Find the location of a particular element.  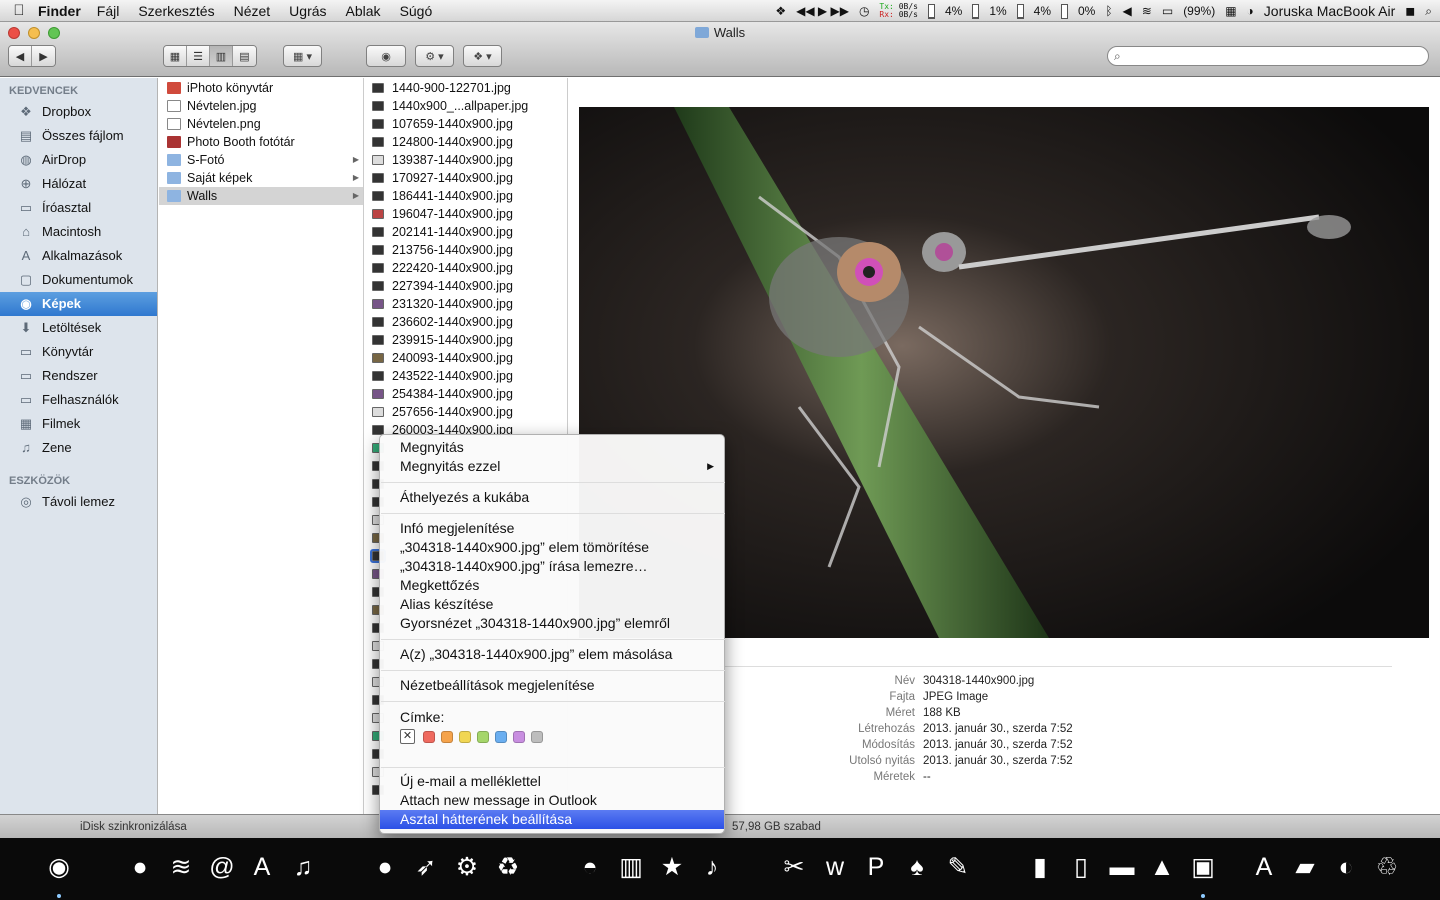

calendar-icon: ▦ is located at coordinates (1230, 11).